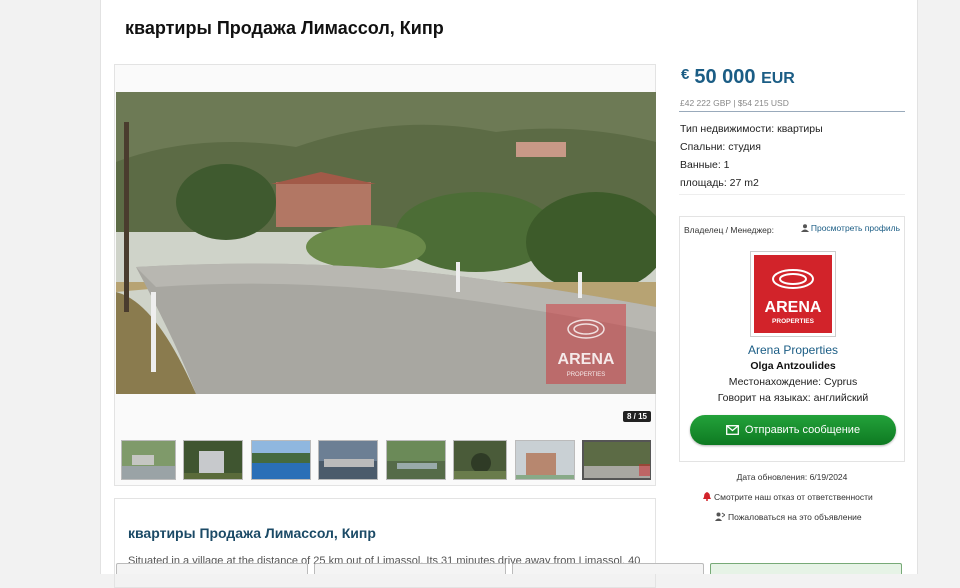 This screenshot has width=960, height=588. Describe the element at coordinates (729, 230) in the screenshot. I see `owner-label: Владелец / Менеджер:` at that location.